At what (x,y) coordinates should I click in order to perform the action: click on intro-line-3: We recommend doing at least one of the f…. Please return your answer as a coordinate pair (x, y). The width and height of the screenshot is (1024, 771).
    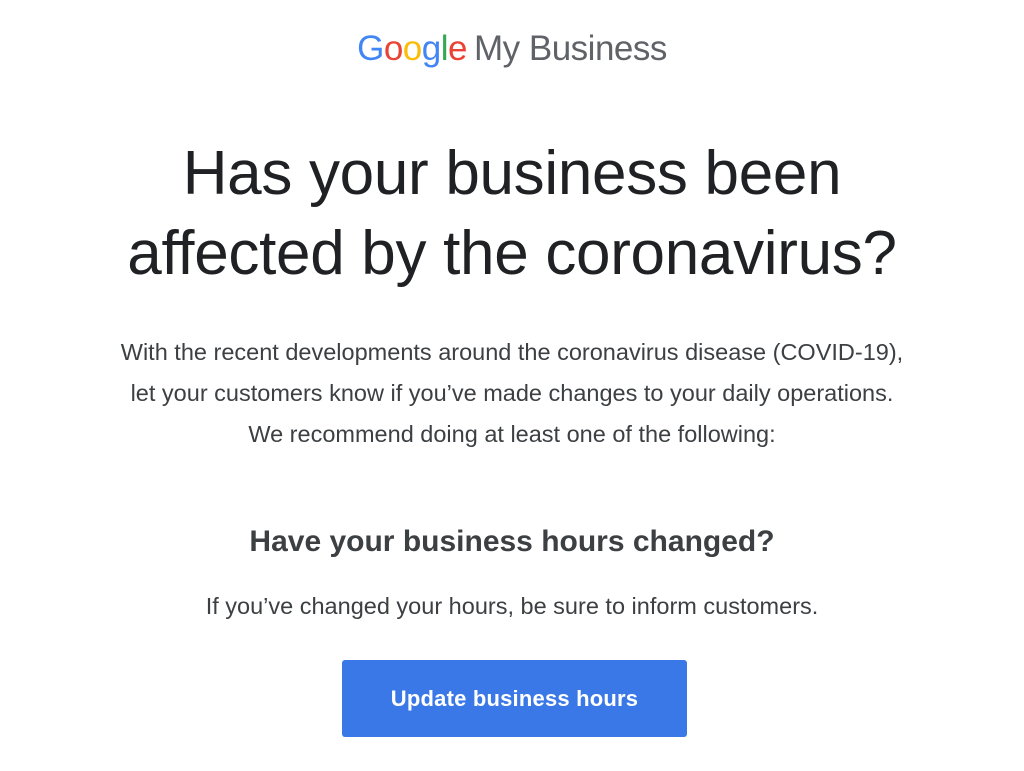
    Looking at the image, I should click on (512, 434).